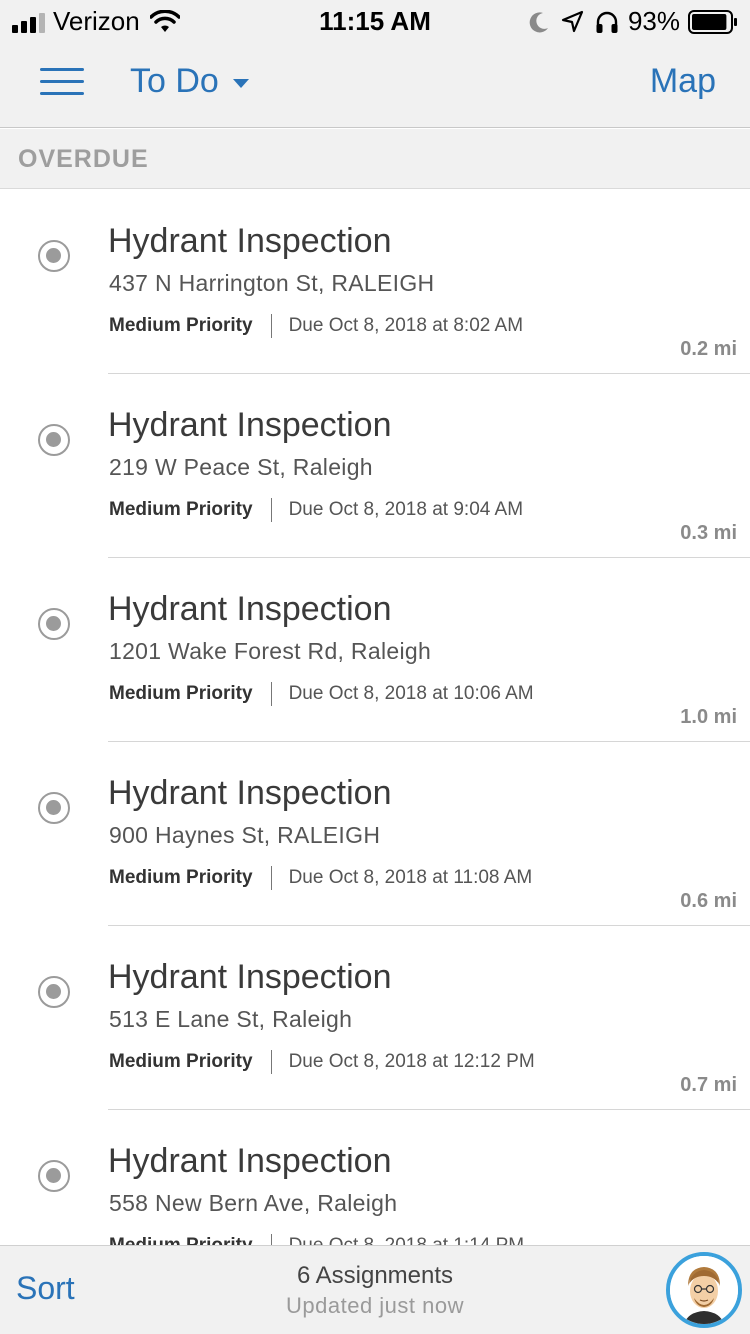 The image size is (750, 1334). Describe the element at coordinates (708, 533) in the screenshot. I see `distance-label: 0.3 mi` at that location.